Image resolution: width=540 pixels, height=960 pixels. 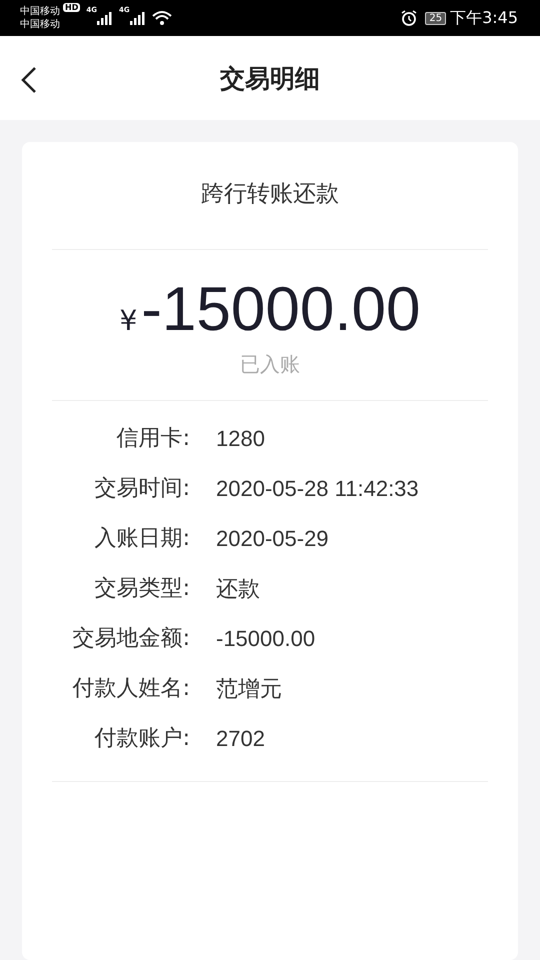 What do you see at coordinates (317, 489) in the screenshot?
I see `detail-value: 2020-05-28 11:42:33` at bounding box center [317, 489].